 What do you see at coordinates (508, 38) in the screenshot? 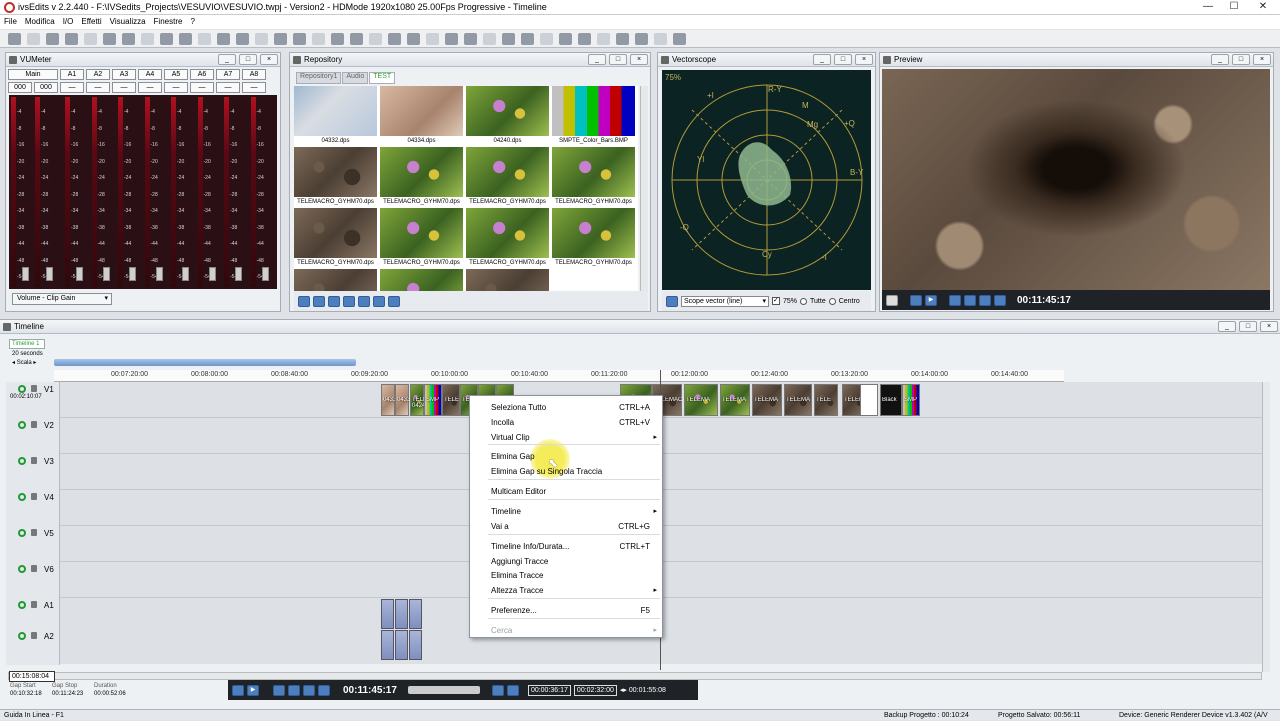
I see `list-icon` at bounding box center [508, 38].